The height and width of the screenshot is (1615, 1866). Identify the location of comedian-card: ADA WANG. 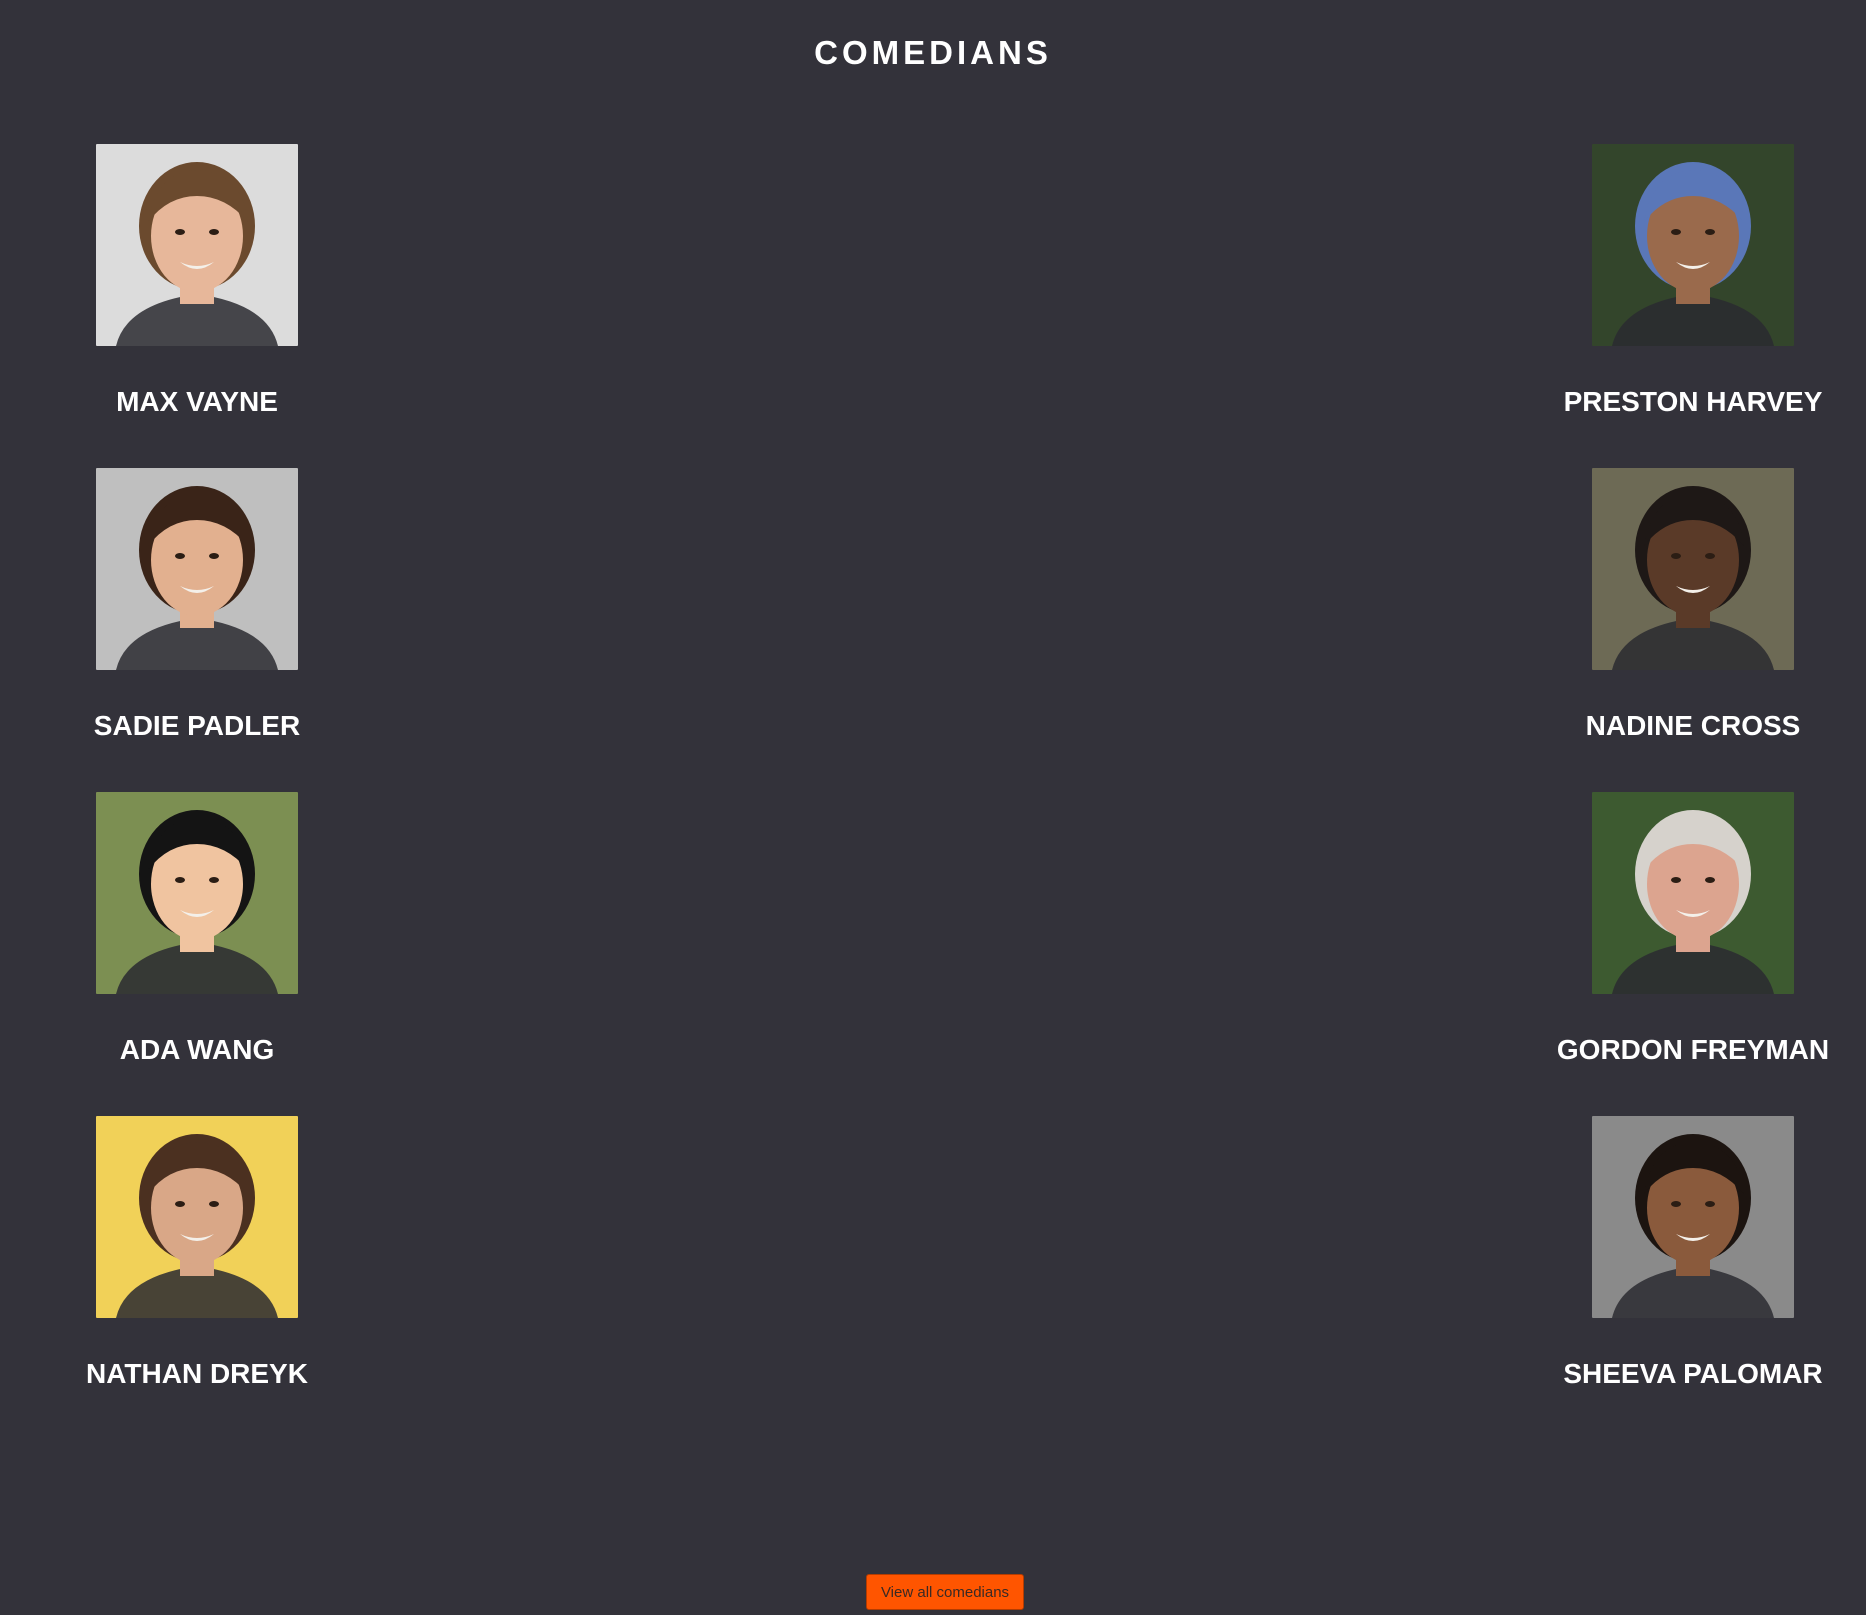
(197, 954).